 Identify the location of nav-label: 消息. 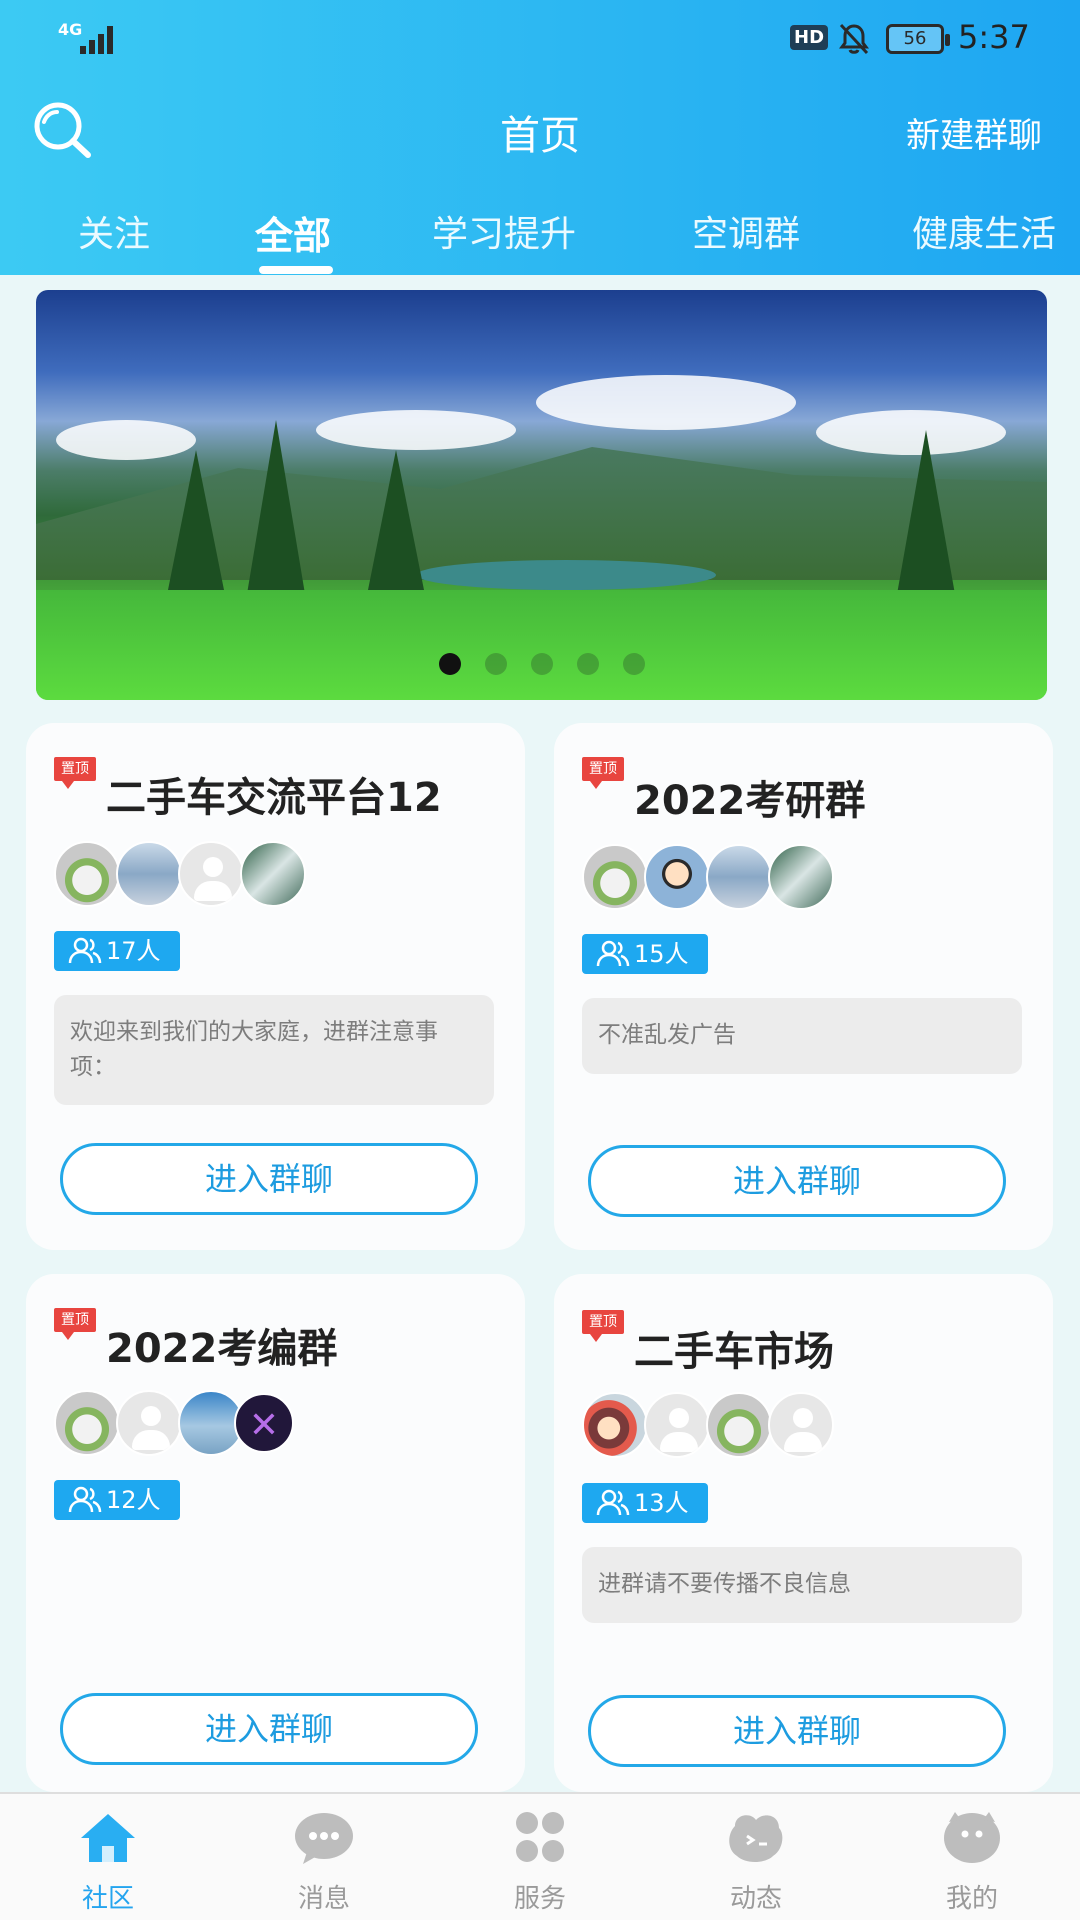
(323, 1899).